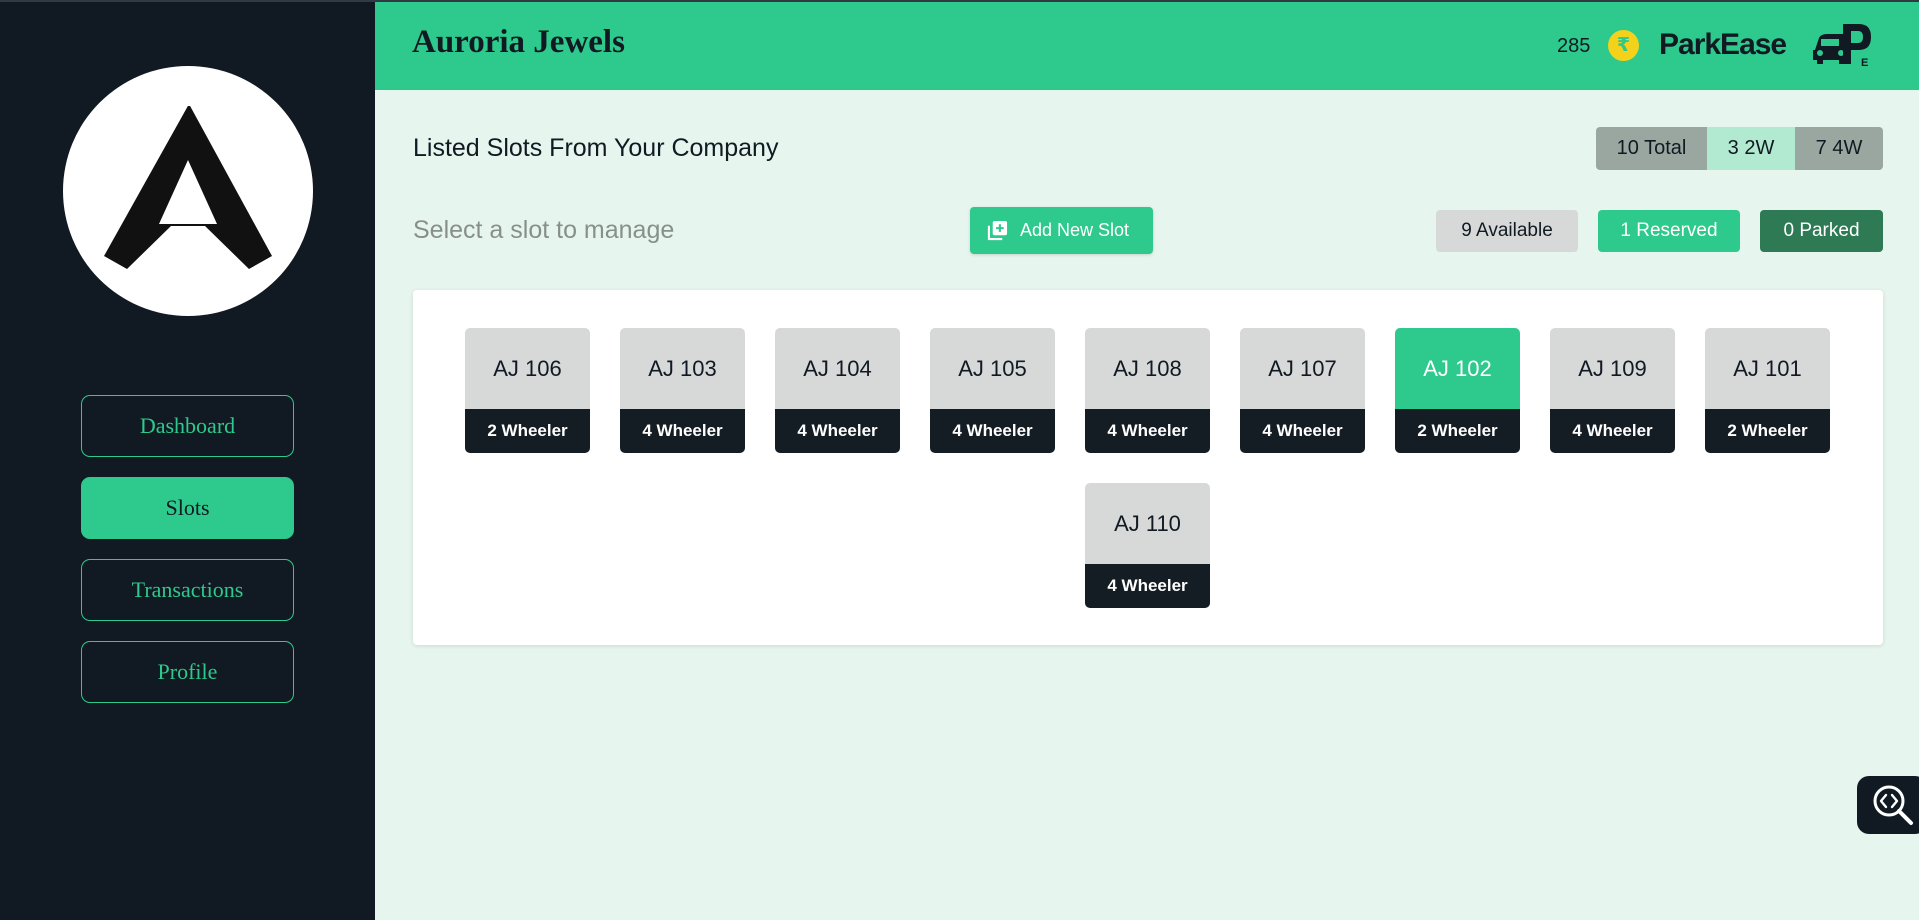 This screenshot has width=1919, height=920. I want to click on slot-name: AJ 102, so click(1457, 368).